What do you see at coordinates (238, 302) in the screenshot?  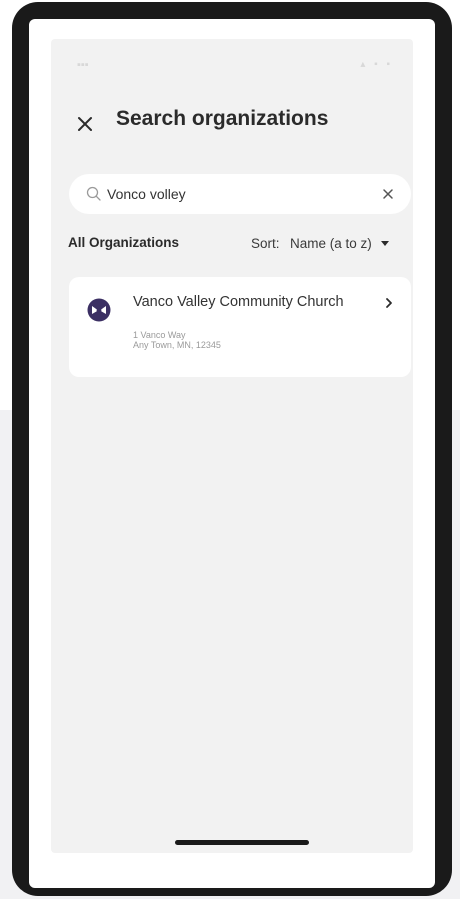 I see `organization-name: Vanco Valley Community Church` at bounding box center [238, 302].